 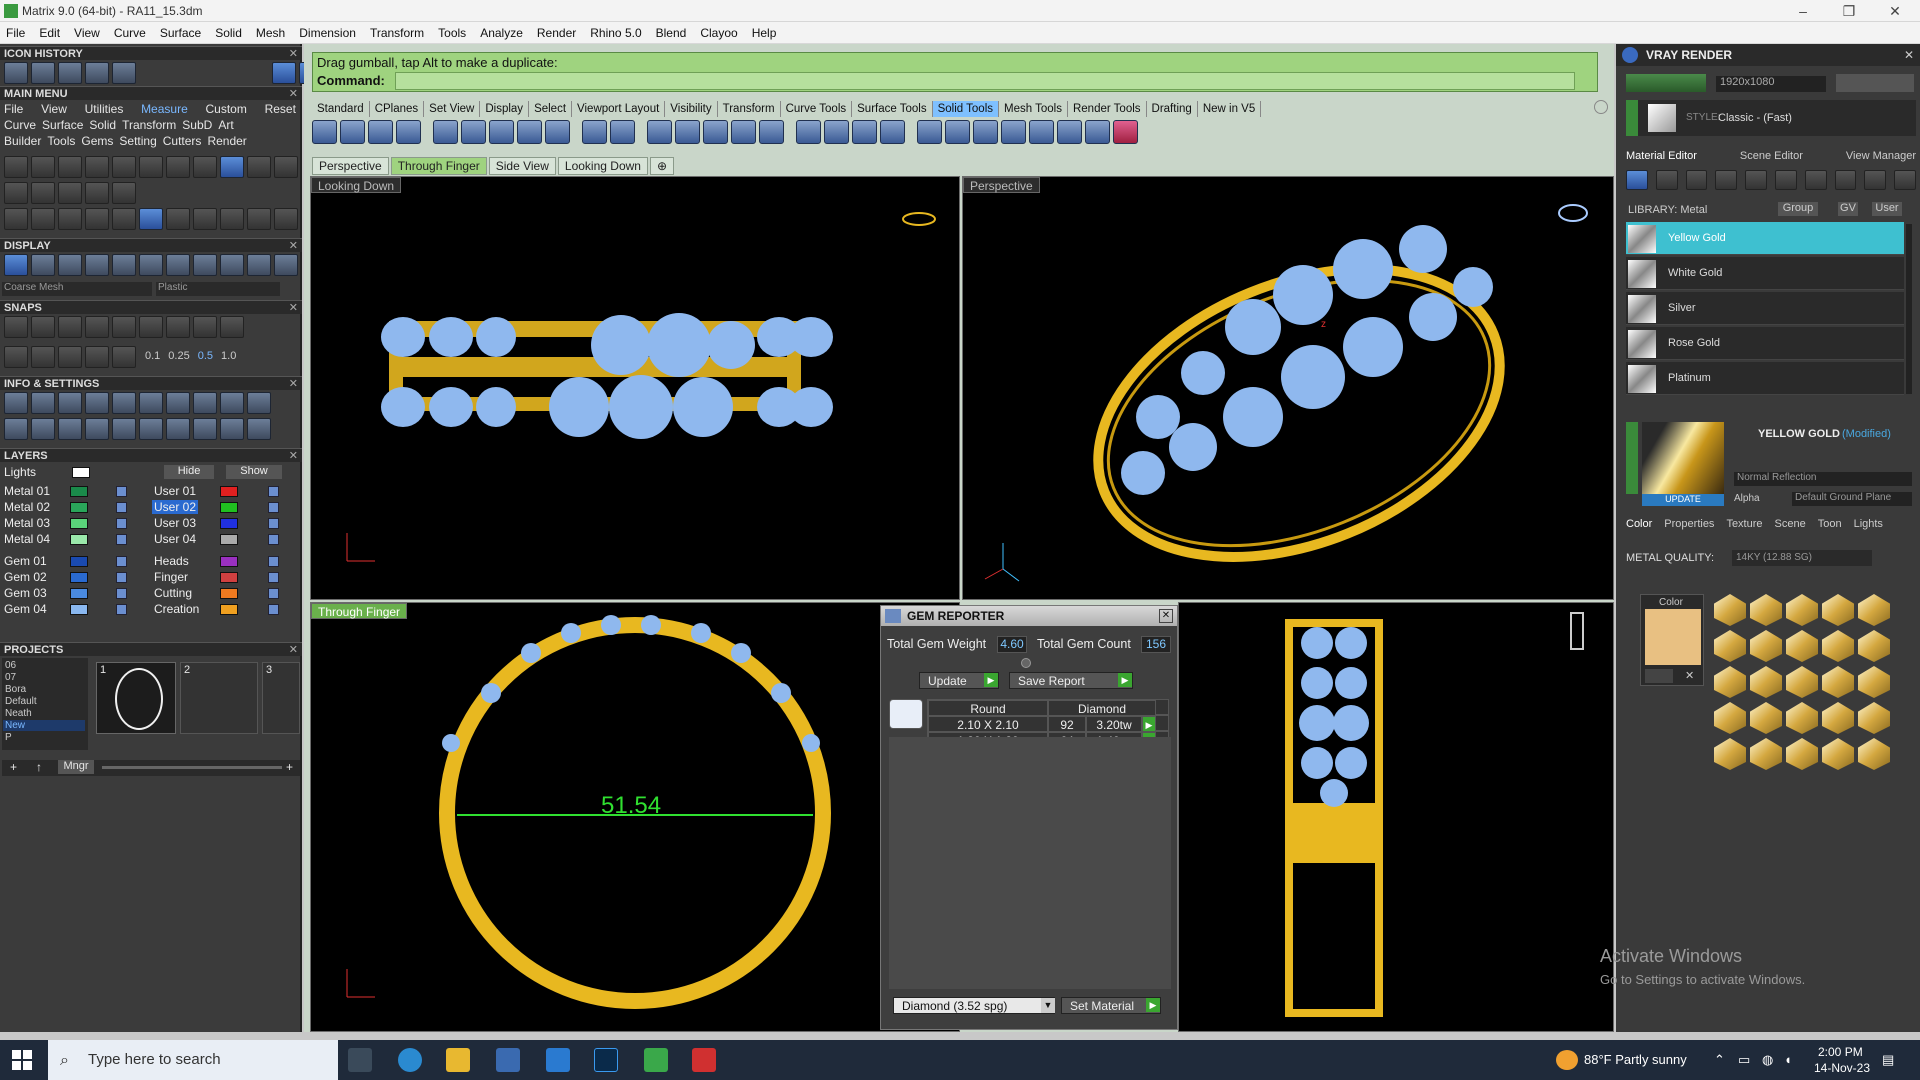 I want to click on zoom-icon, so click(x=43, y=403).